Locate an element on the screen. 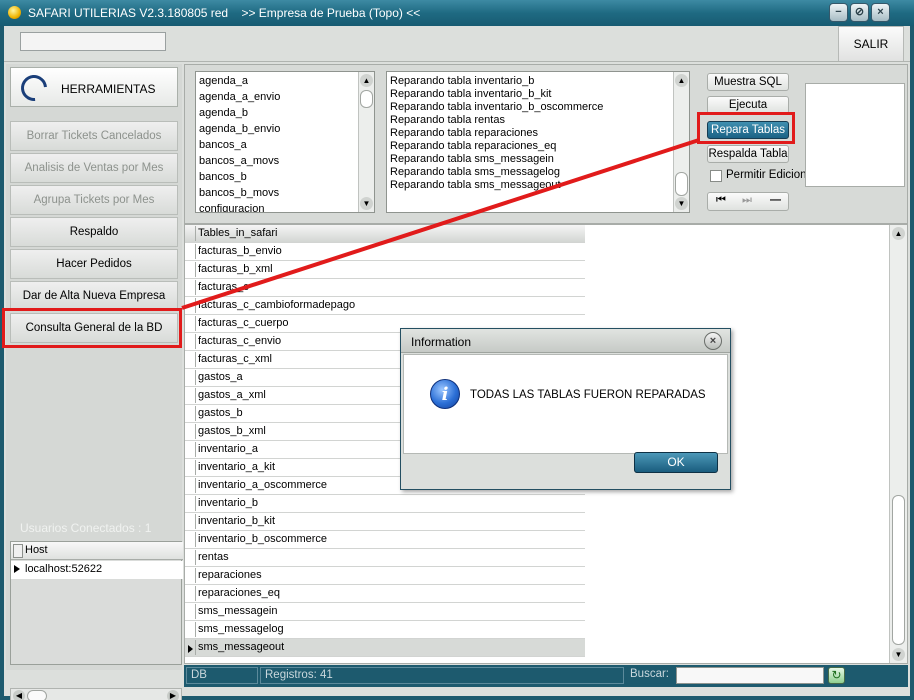 This screenshot has width=914, height=700. analisis-ventas-button: Analisis de Ventas por Mes is located at coordinates (94, 168).